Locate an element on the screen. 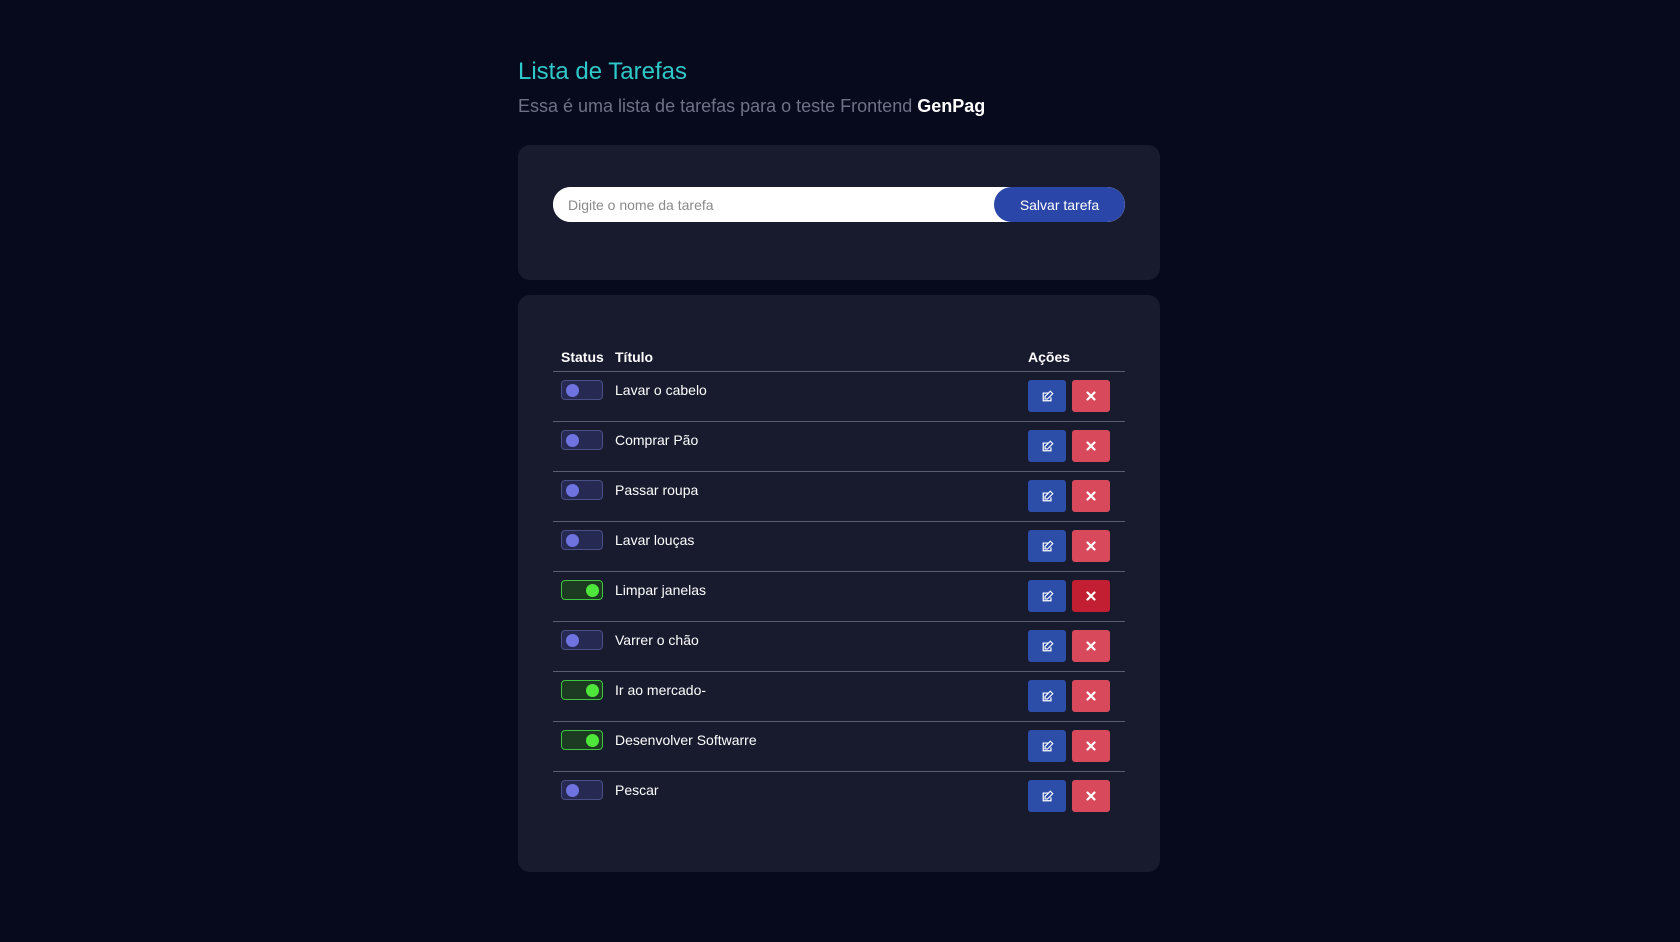 Image resolution: width=1680 pixels, height=942 pixels. task-title: Limpar janelas is located at coordinates (661, 590).